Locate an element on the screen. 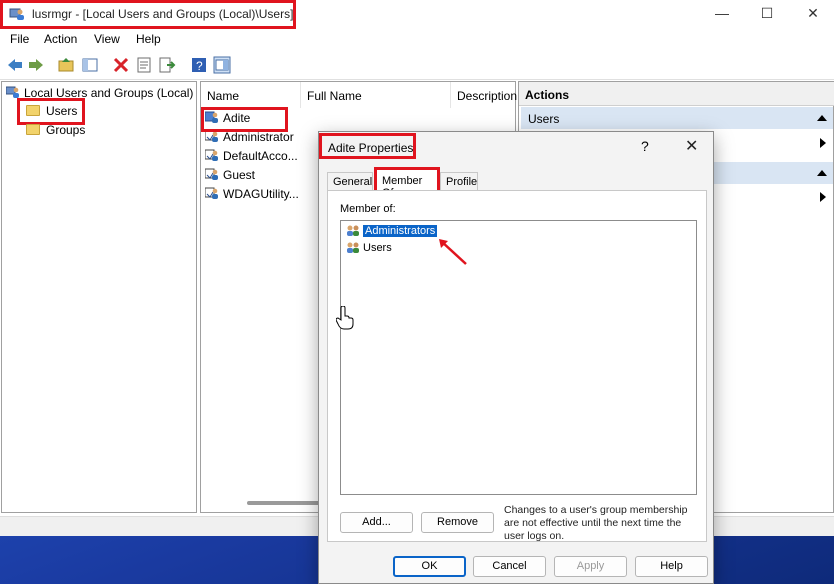 This screenshot has height=584, width=834. list-item: Adite is located at coordinates (227, 119).